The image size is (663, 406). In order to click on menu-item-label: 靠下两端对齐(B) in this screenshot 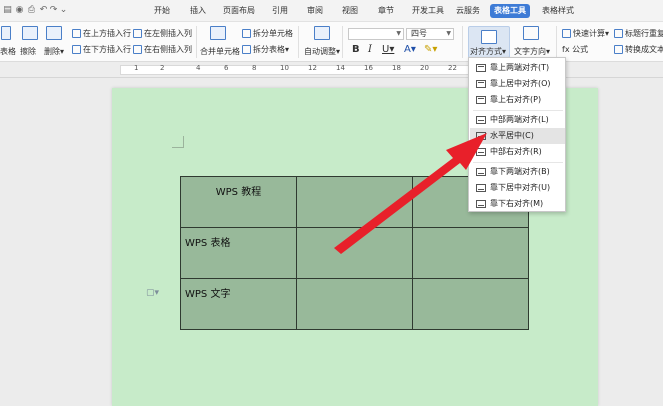, I will do `click(520, 171)`.